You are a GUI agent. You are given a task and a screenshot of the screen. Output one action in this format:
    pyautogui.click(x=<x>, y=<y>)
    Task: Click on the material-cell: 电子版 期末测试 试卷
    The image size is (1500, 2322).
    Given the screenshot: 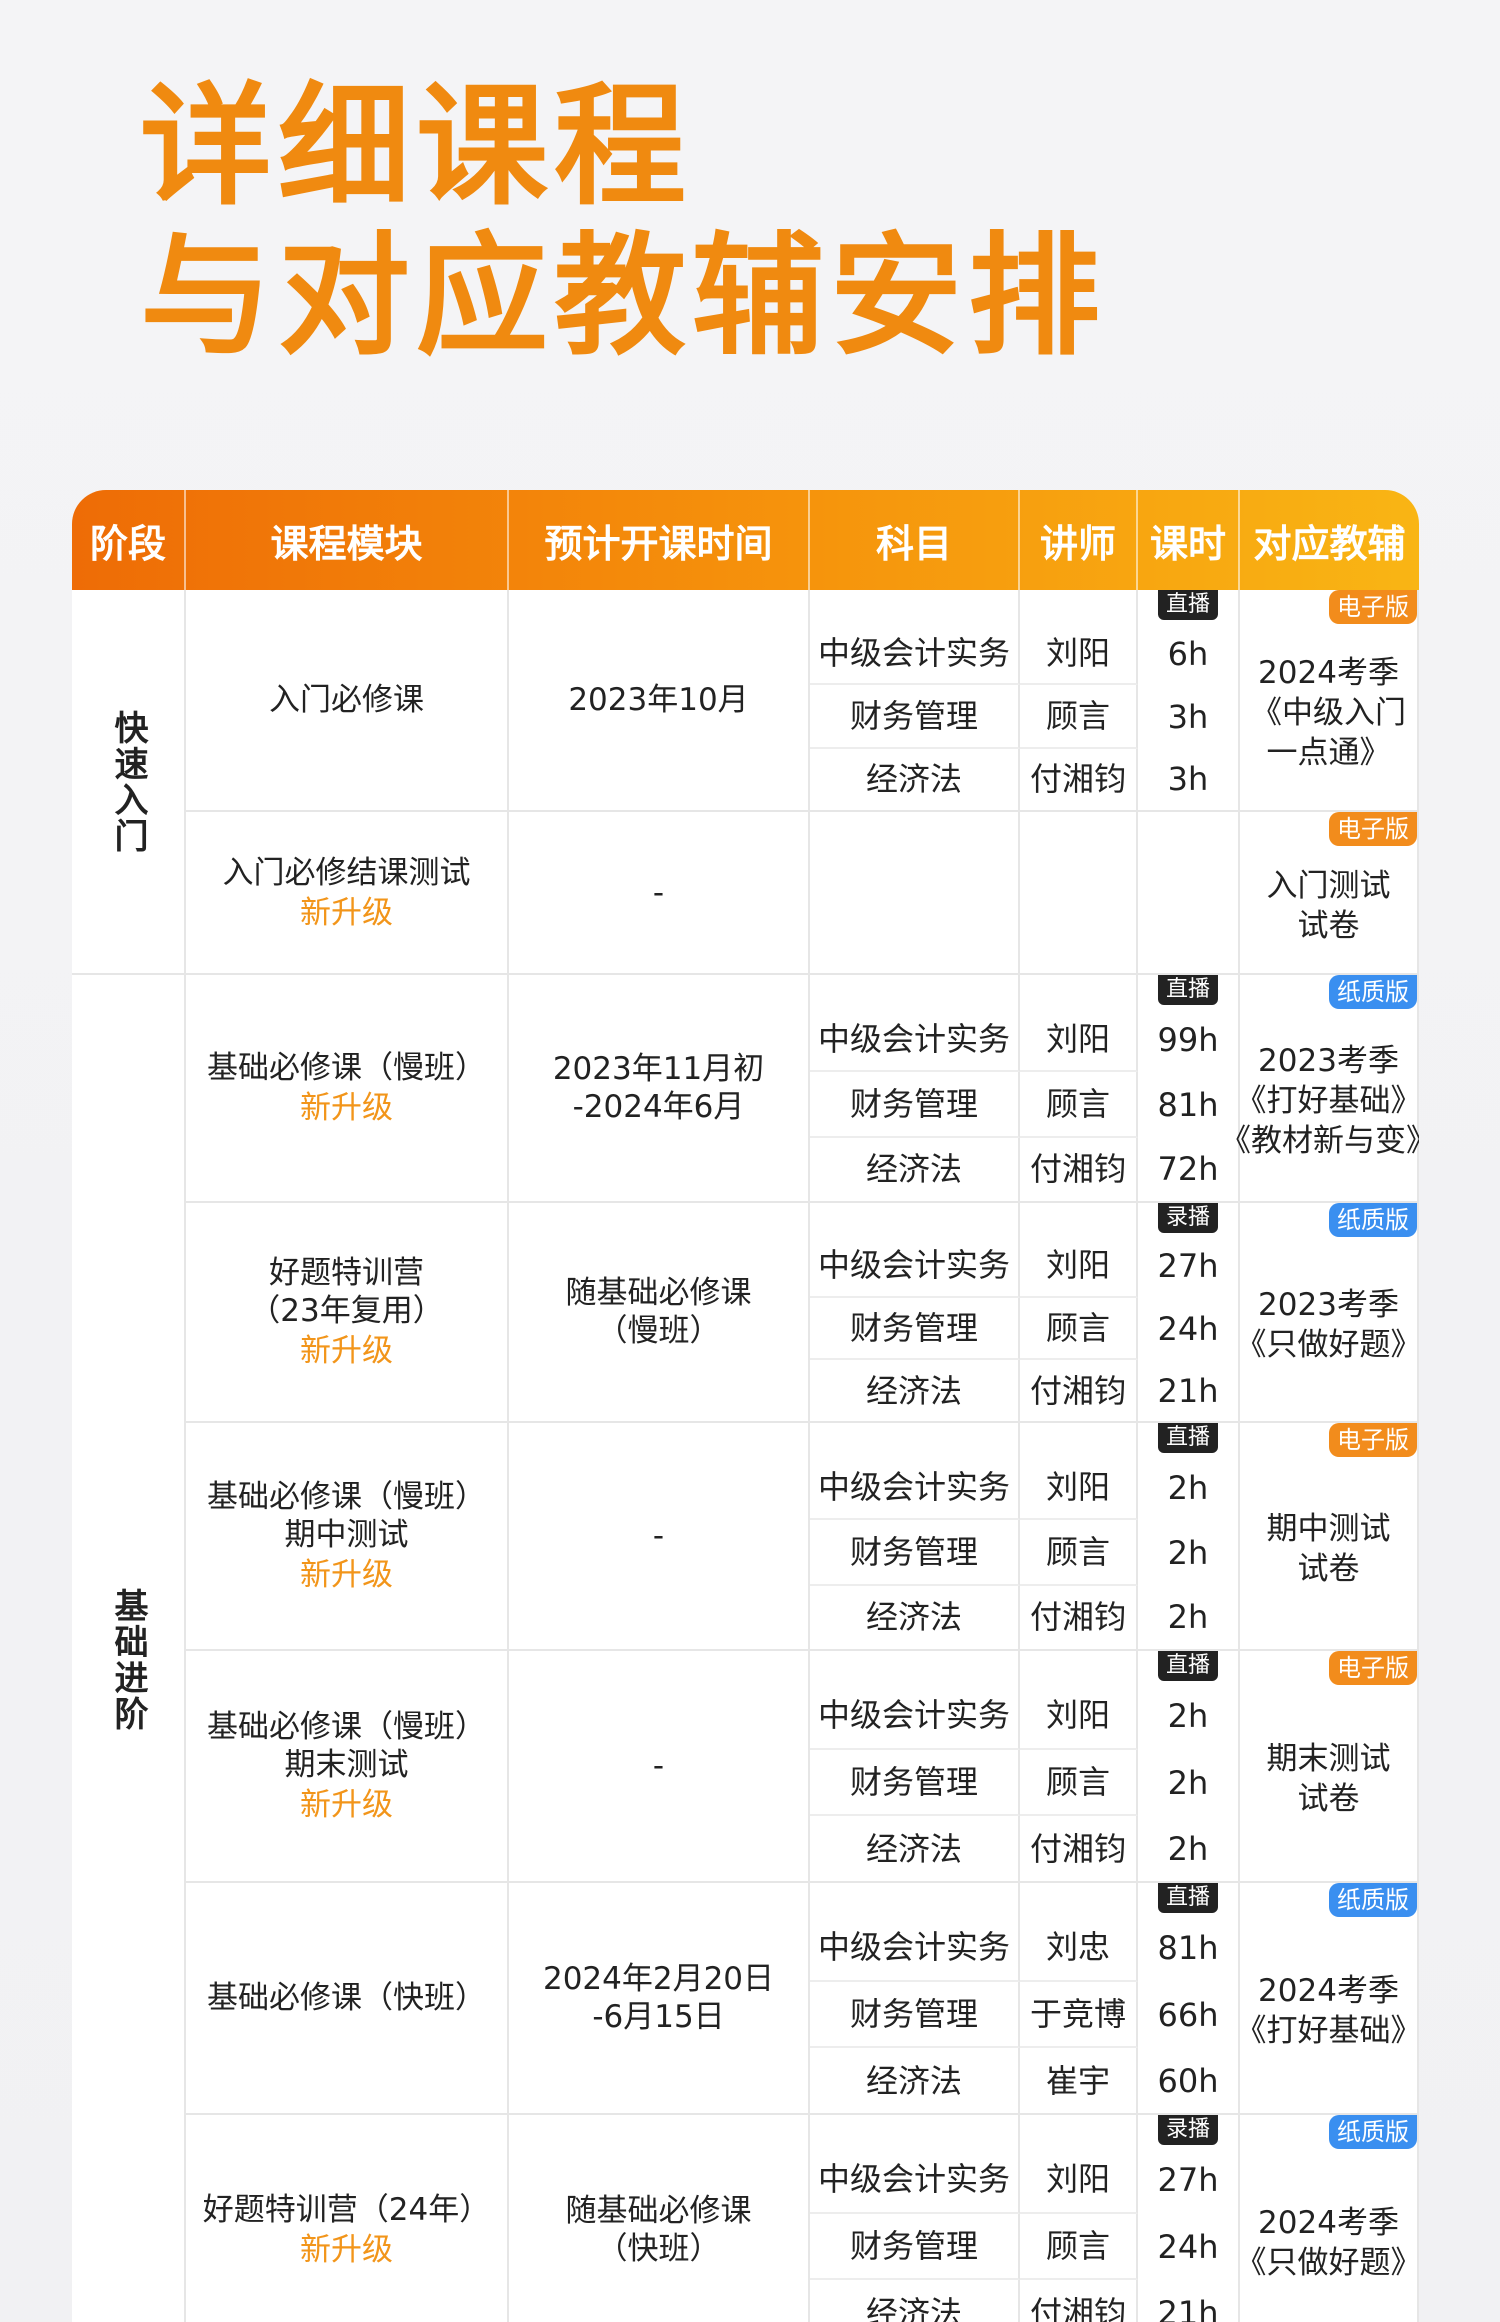 What is the action you would take?
    pyautogui.click(x=1329, y=1767)
    